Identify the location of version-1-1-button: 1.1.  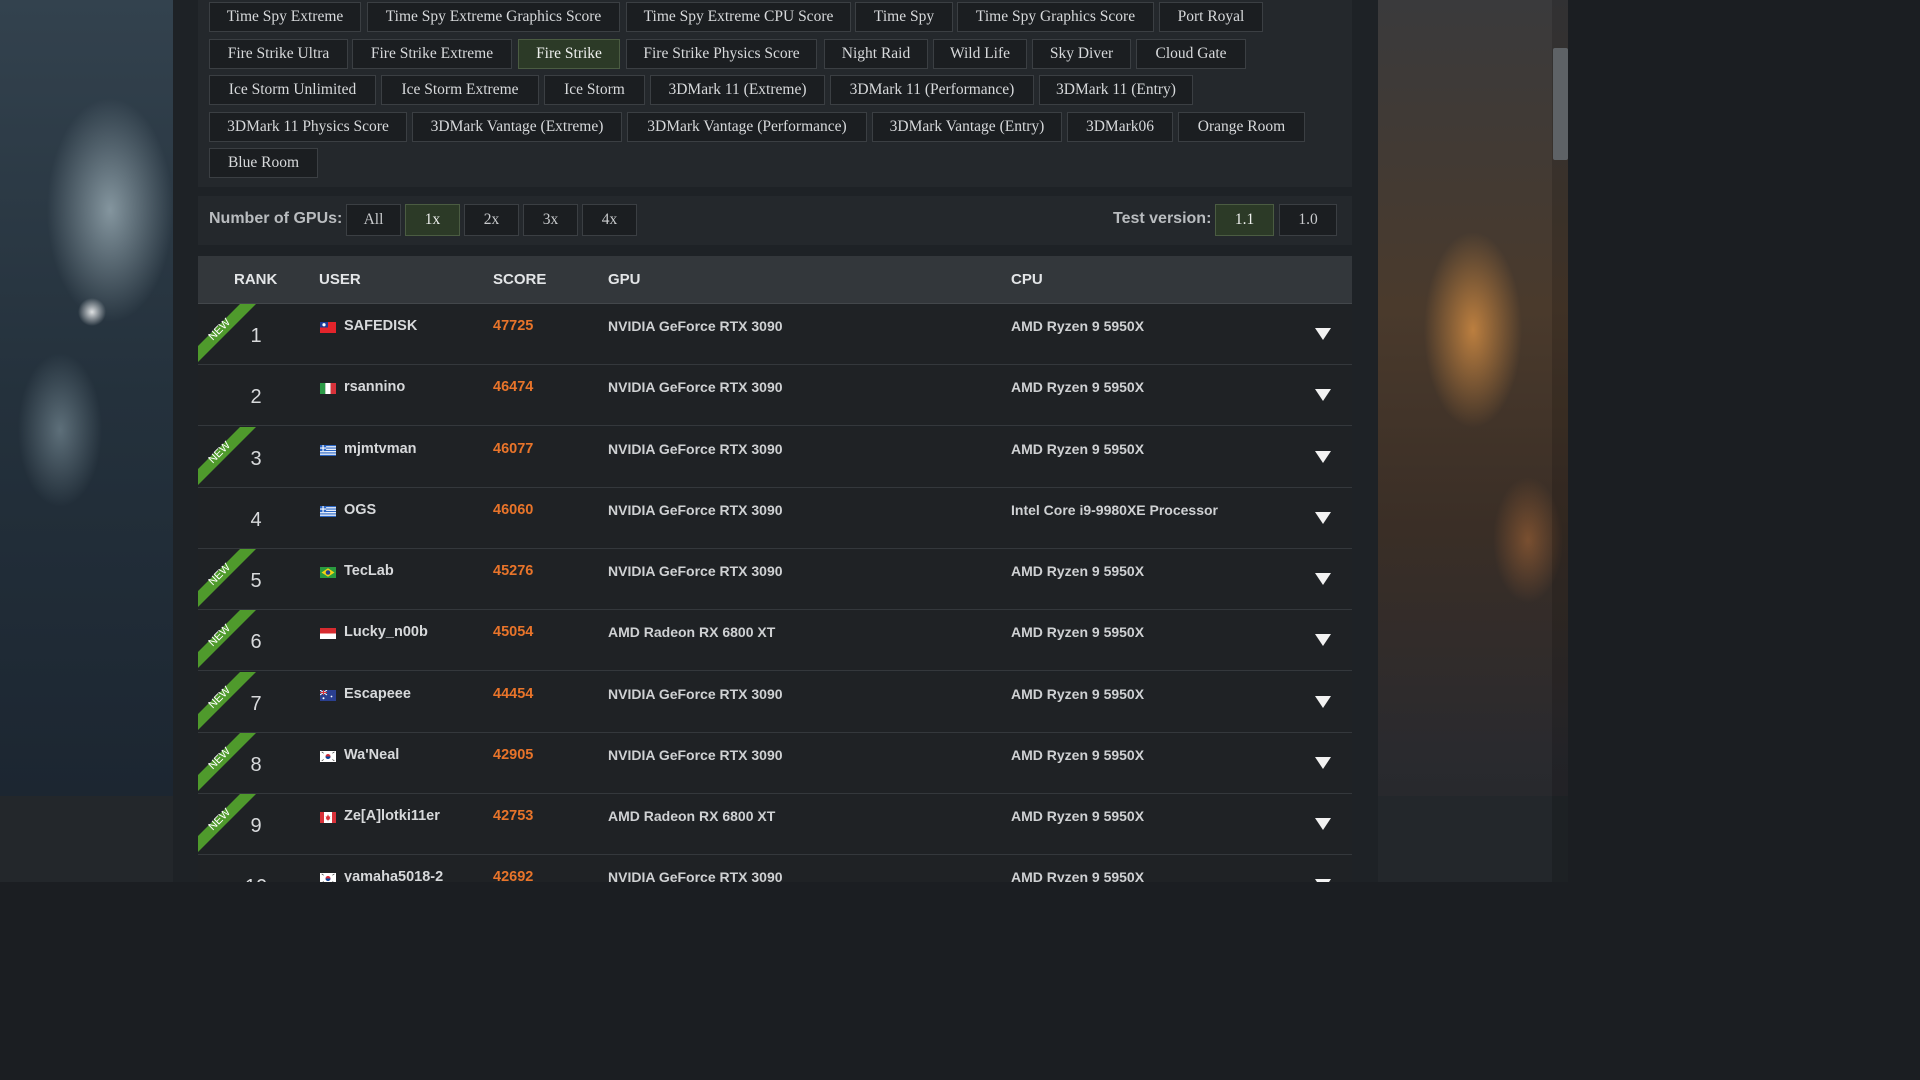
(1244, 220).